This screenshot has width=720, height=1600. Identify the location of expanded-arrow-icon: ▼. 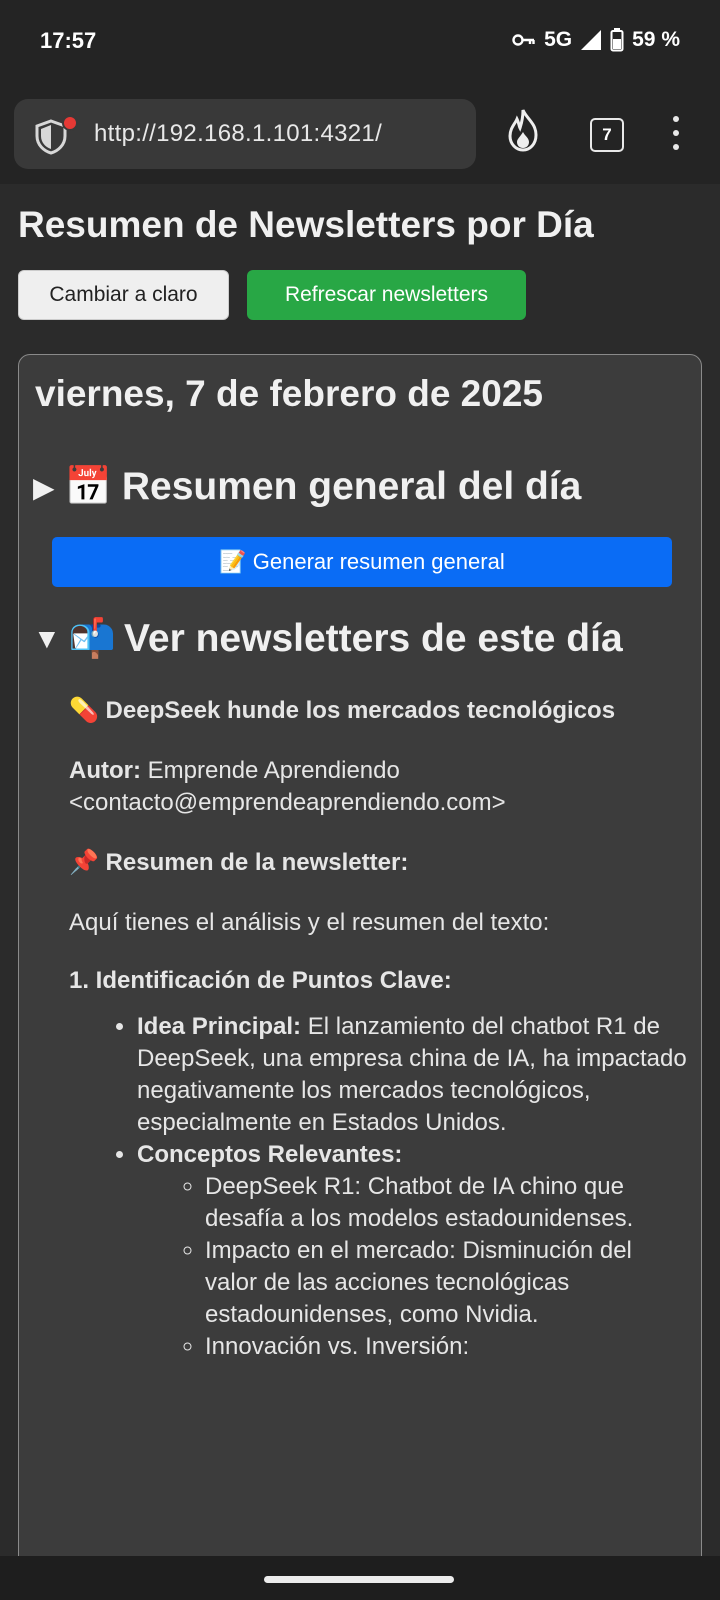
(47, 638).